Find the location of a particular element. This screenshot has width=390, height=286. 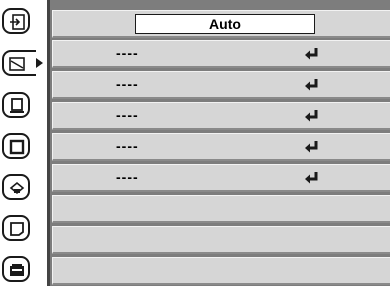

setting-icon is located at coordinates (17, 229).